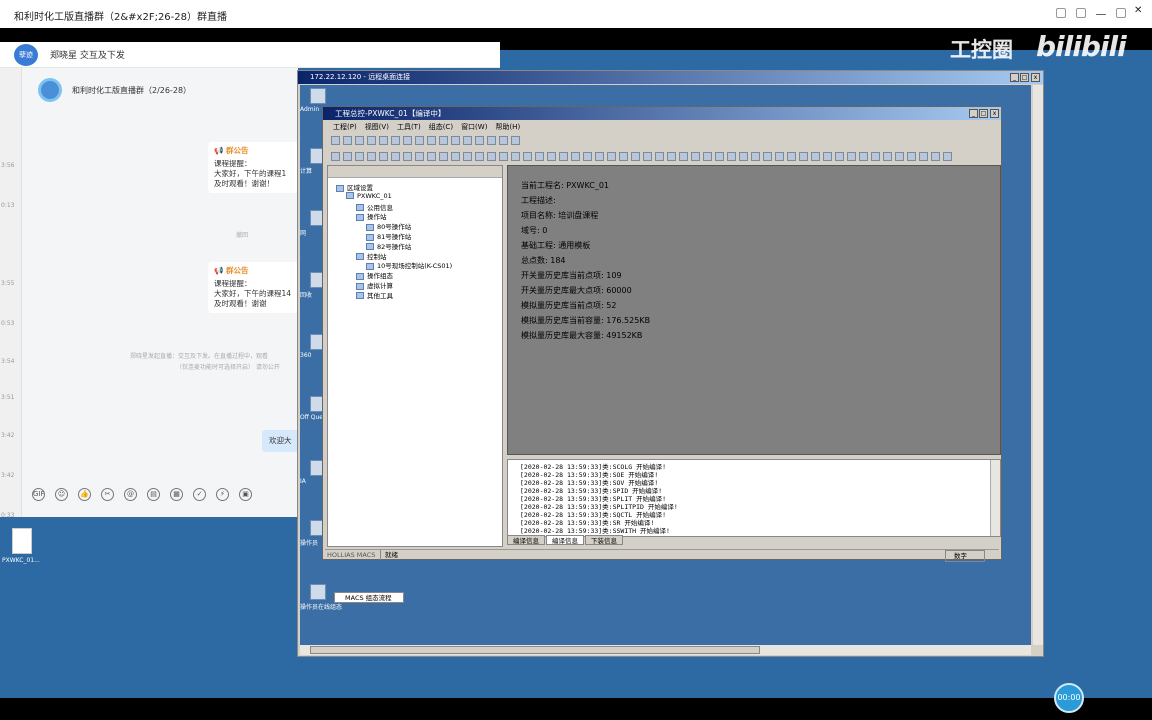  Describe the element at coordinates (222, 494) in the screenshot. I see `lightning-icon: ⚡` at that location.